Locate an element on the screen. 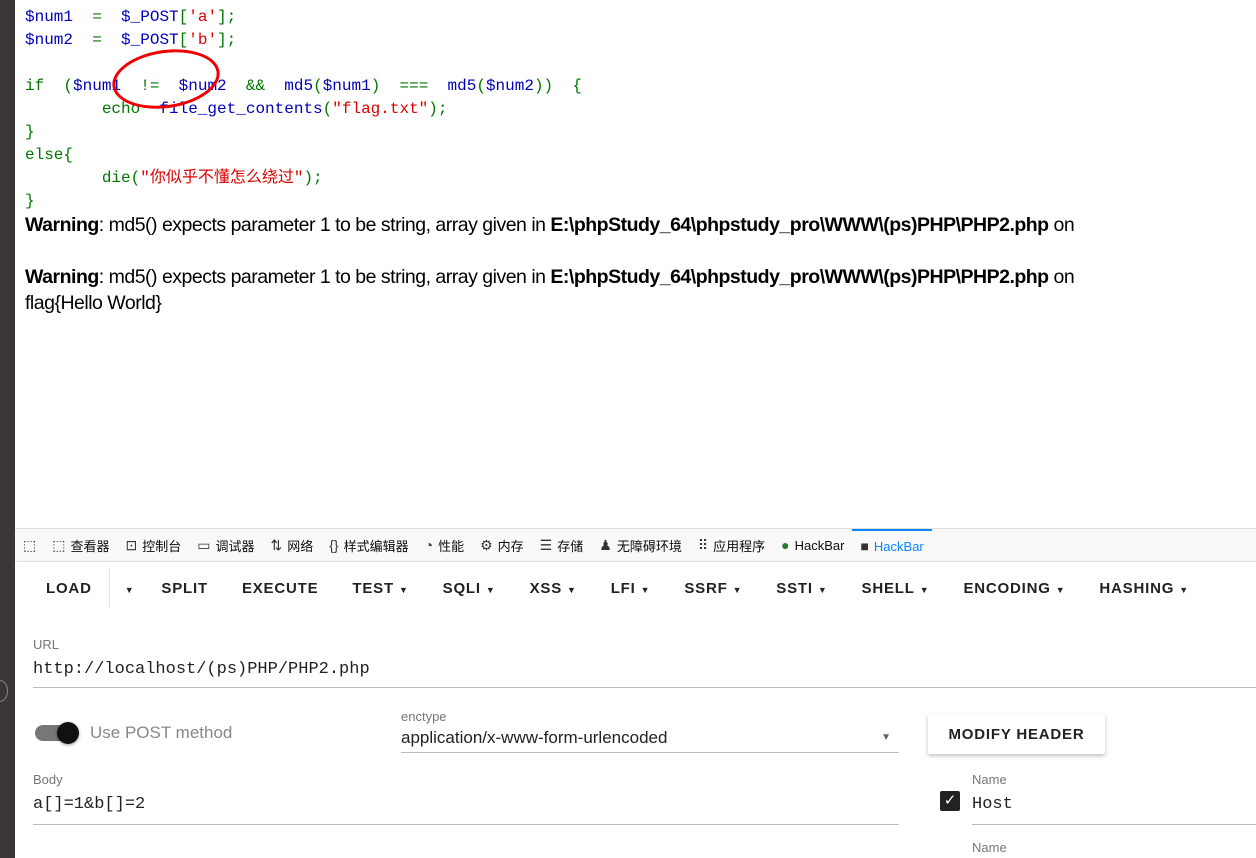  menu-label: TEST is located at coordinates (373, 588).